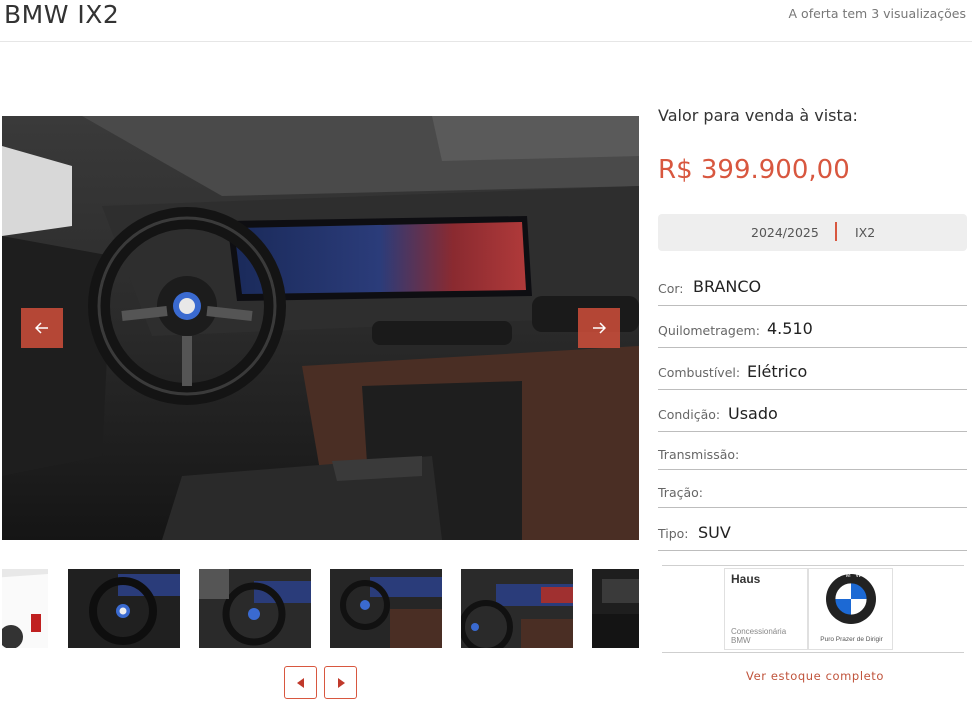  I want to click on triangle-right-icon, so click(341, 682).